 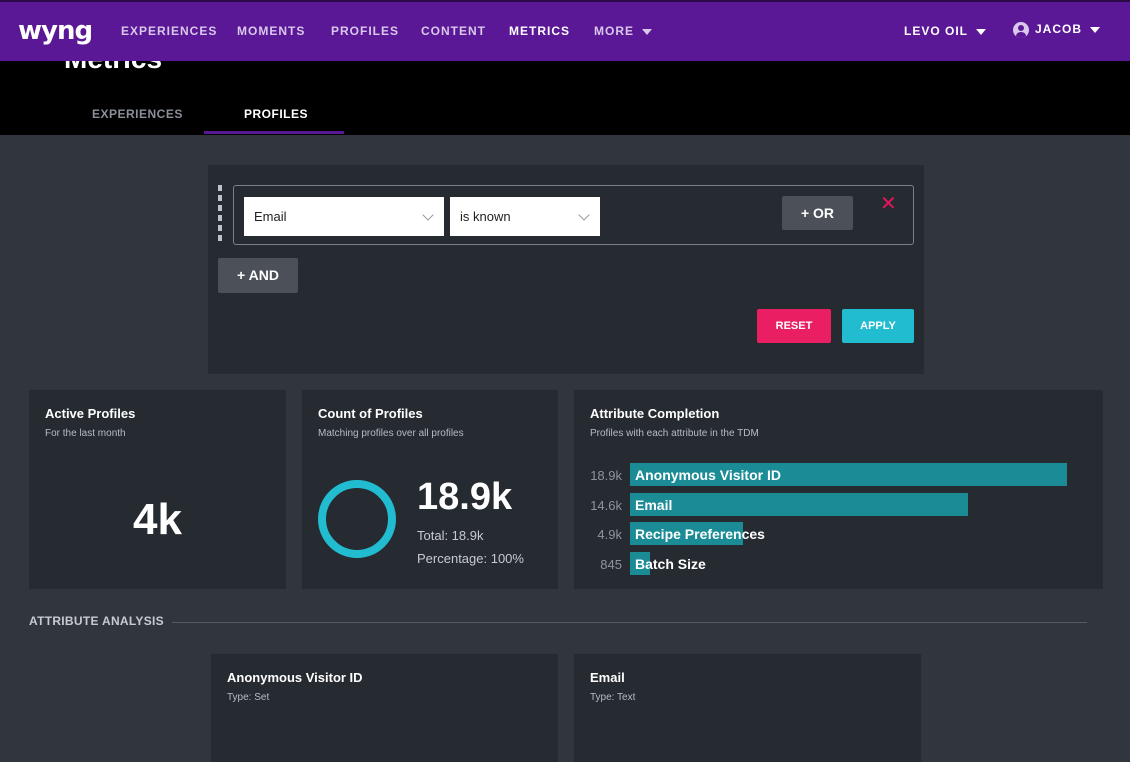 What do you see at coordinates (708, 475) in the screenshot?
I see `attribute-bar-label: Anonymous Visitor ID` at bounding box center [708, 475].